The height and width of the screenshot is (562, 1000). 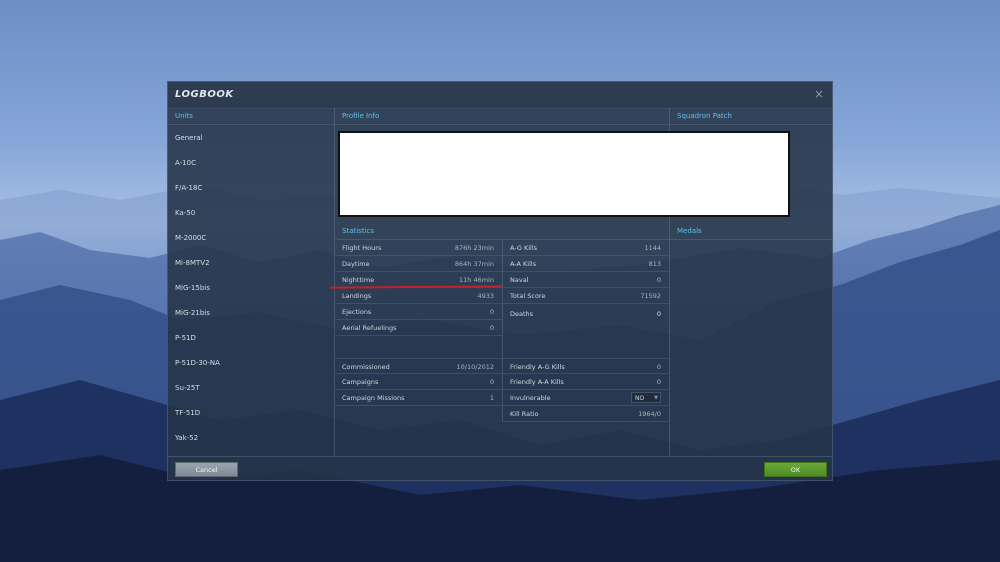 I want to click on stat-row-landings: Landings 4933, so click(x=418, y=296).